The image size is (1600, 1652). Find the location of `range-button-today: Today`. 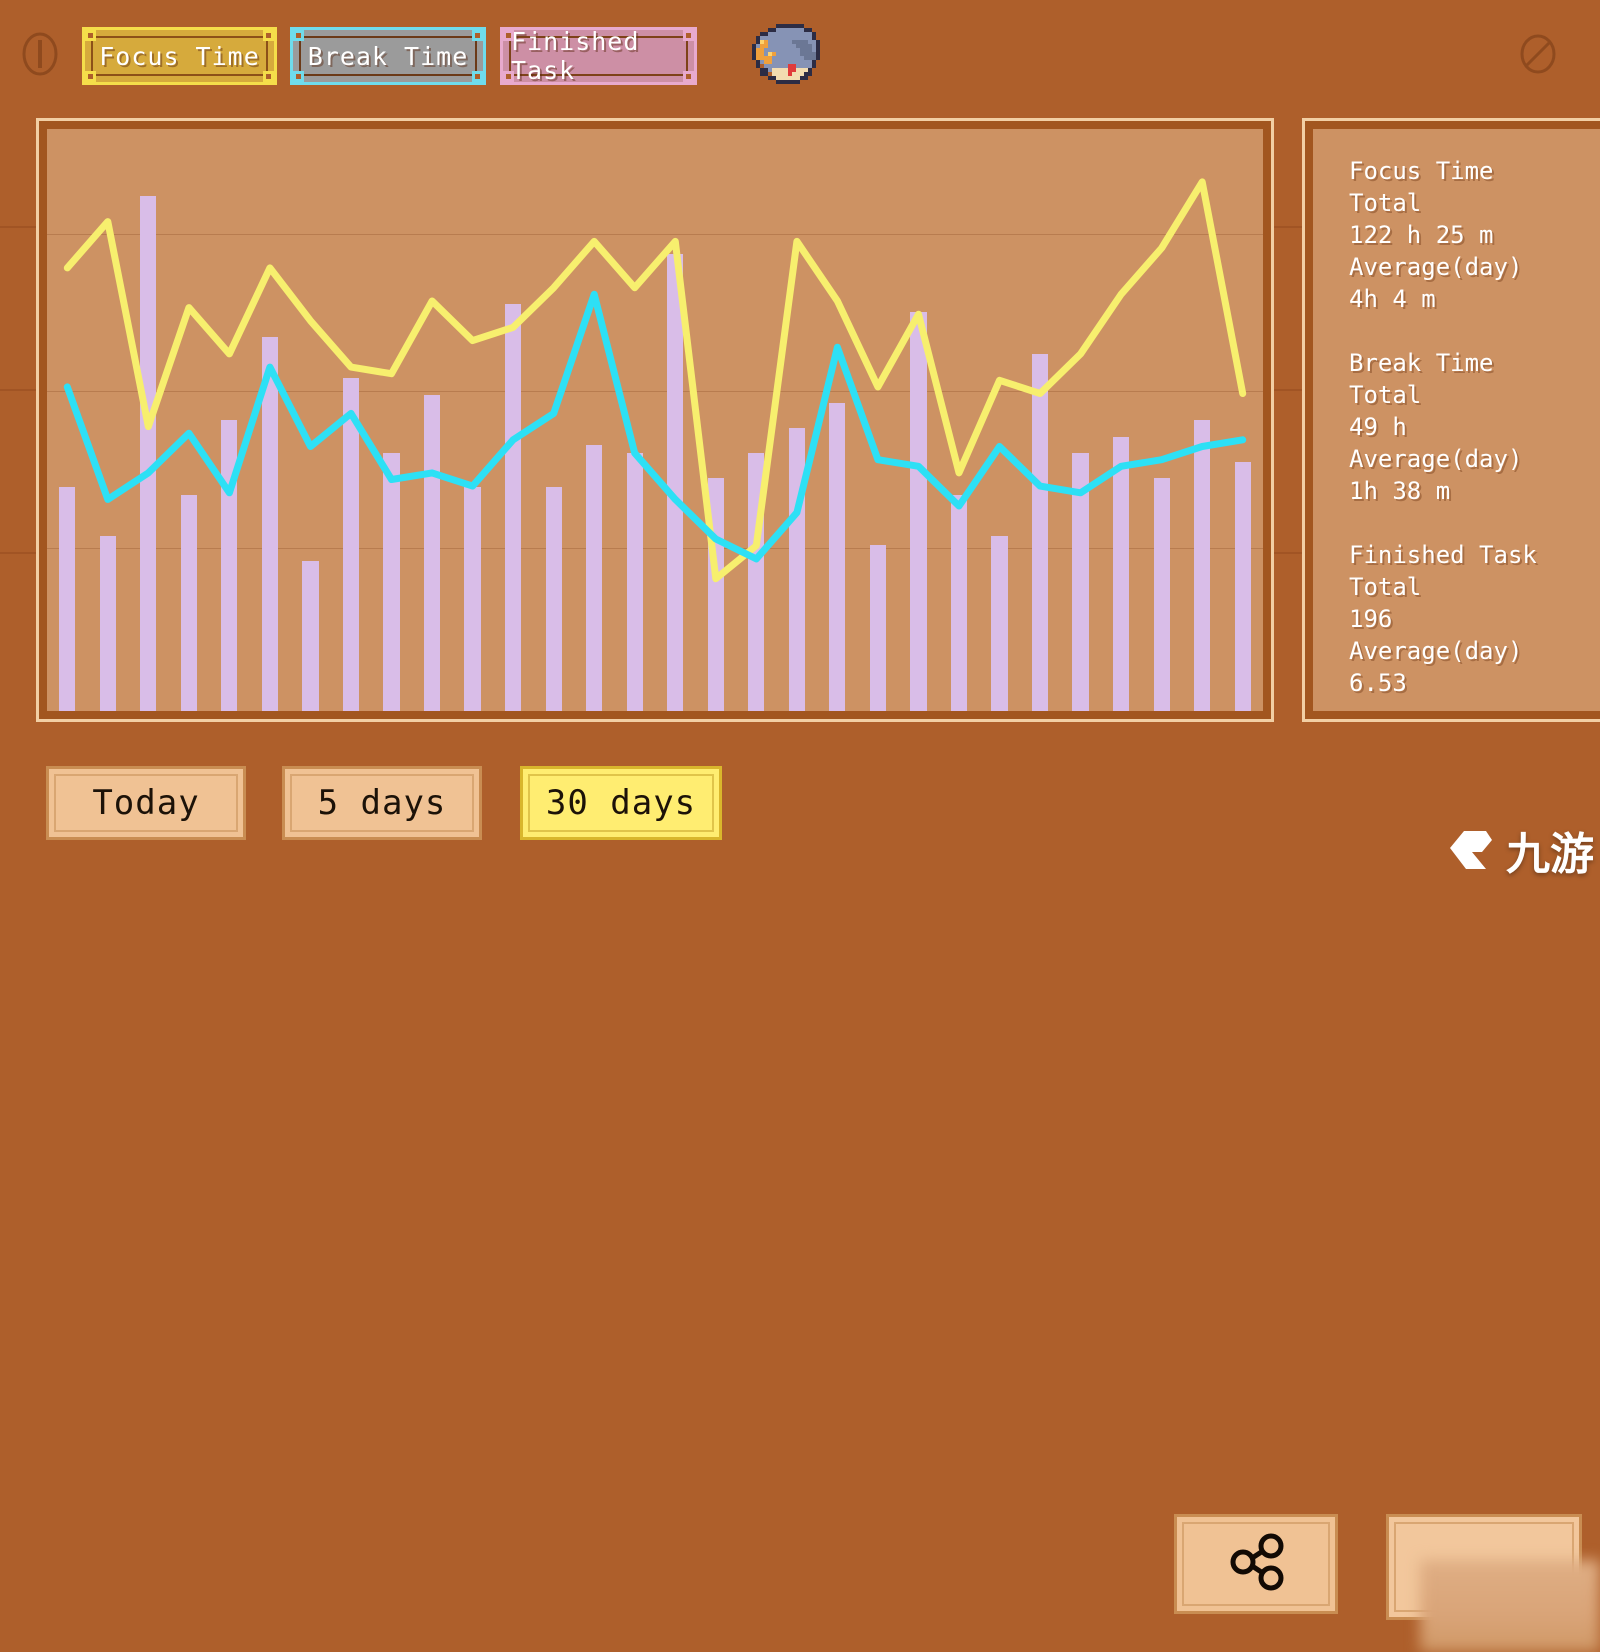

range-button-today: Today is located at coordinates (146, 803).